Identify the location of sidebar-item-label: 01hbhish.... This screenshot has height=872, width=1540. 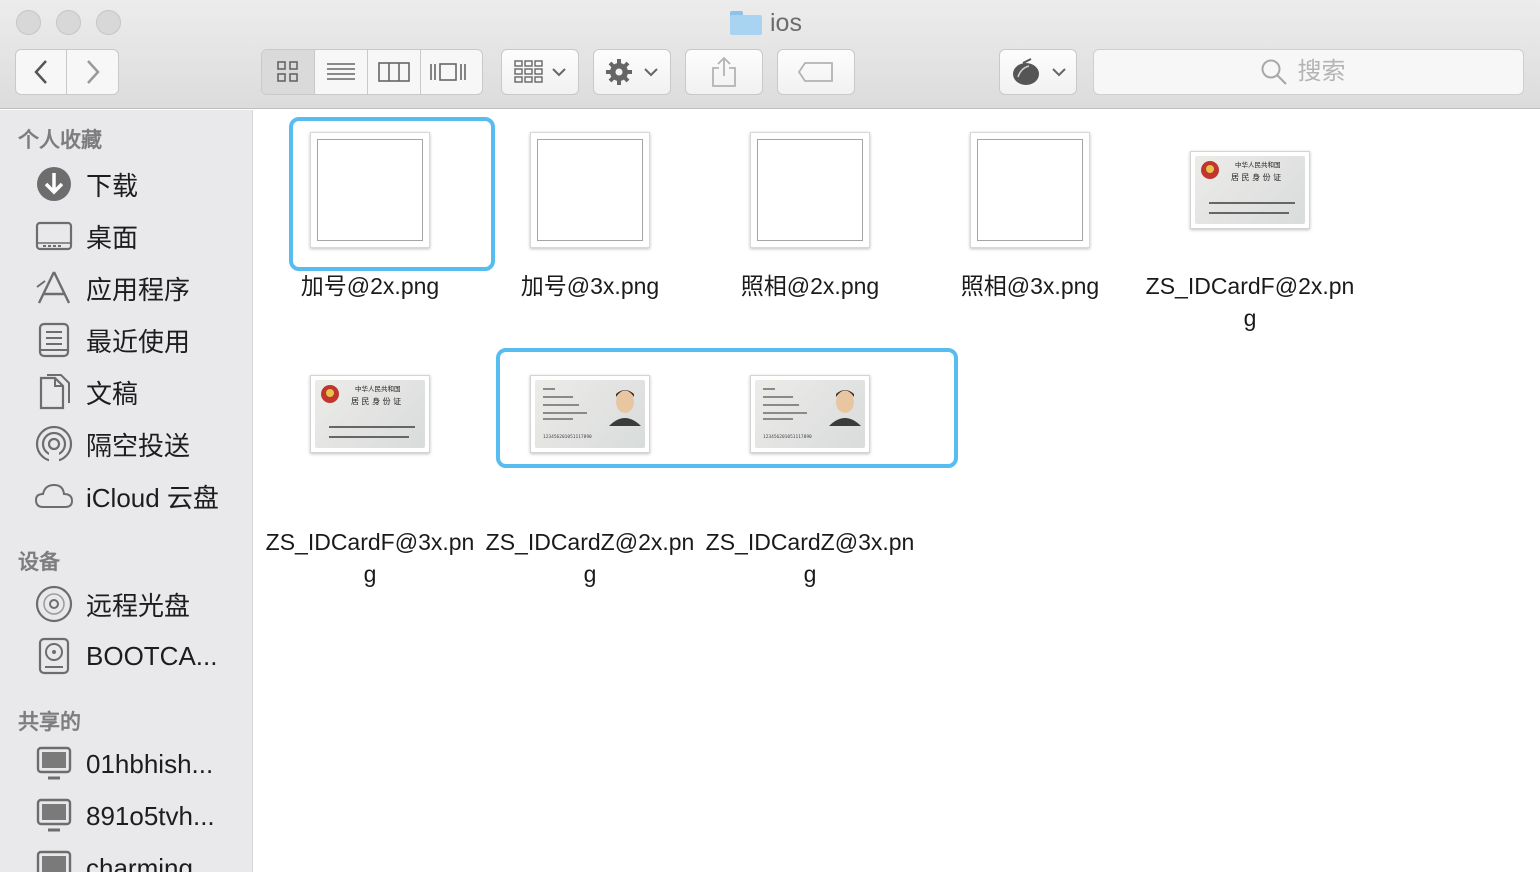
(150, 763).